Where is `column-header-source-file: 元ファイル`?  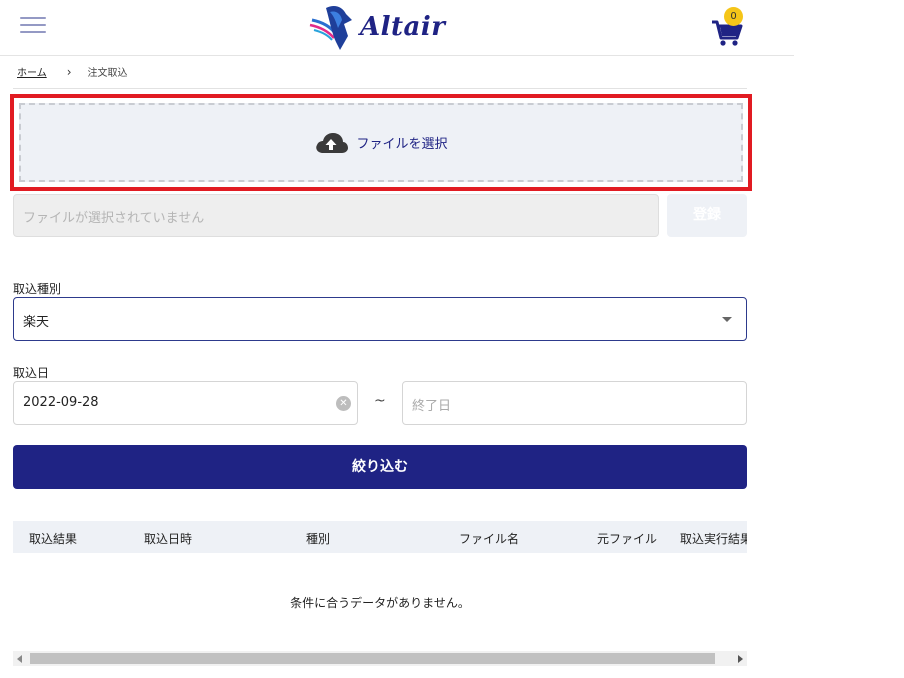
column-header-source-file: 元ファイル is located at coordinates (627, 539).